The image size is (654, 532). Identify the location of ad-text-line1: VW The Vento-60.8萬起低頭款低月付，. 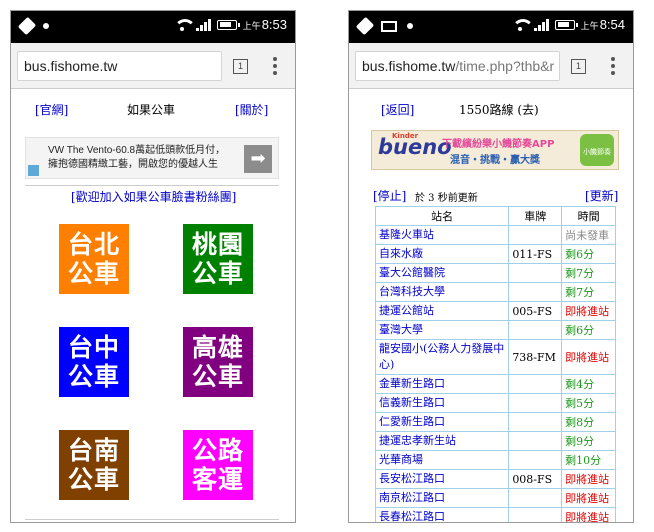
(137, 150).